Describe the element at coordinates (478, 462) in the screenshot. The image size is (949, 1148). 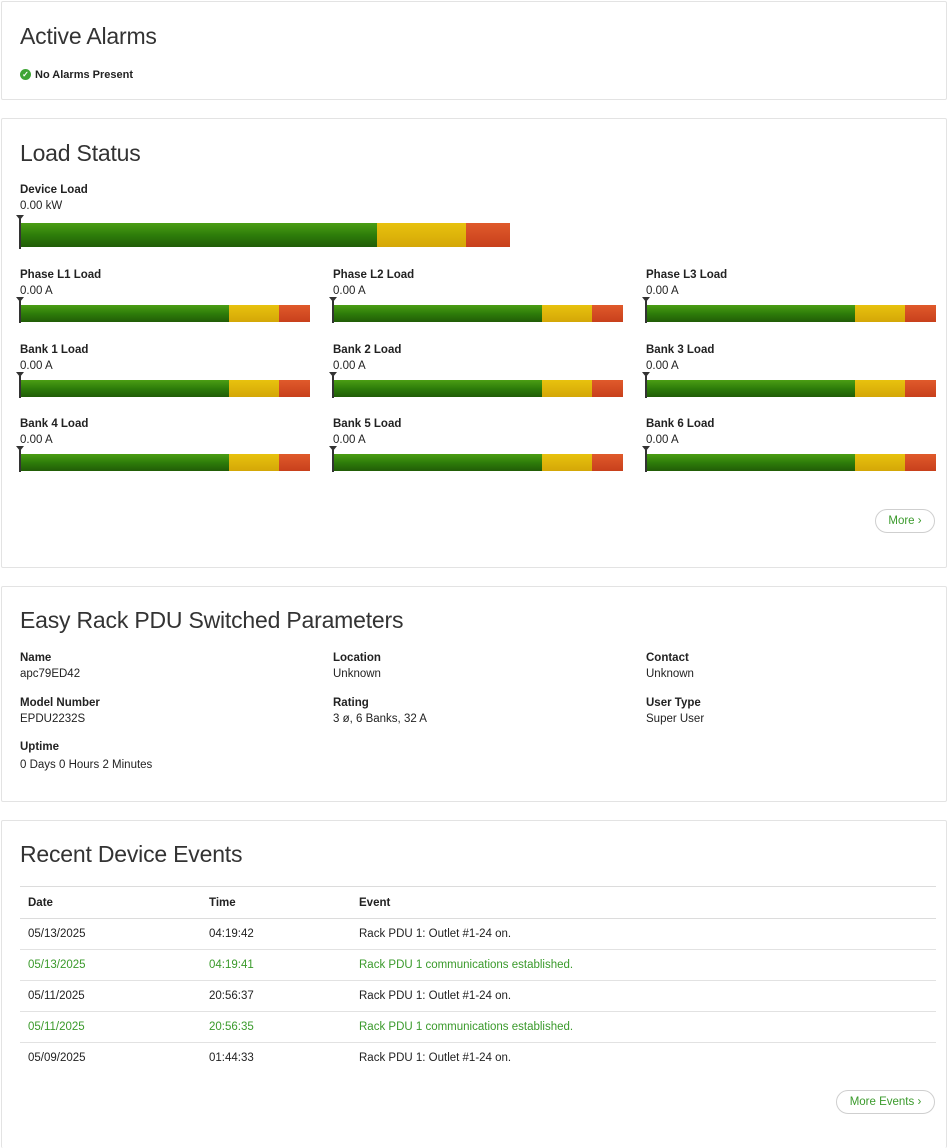
I see `bank-5-load-bar` at that location.